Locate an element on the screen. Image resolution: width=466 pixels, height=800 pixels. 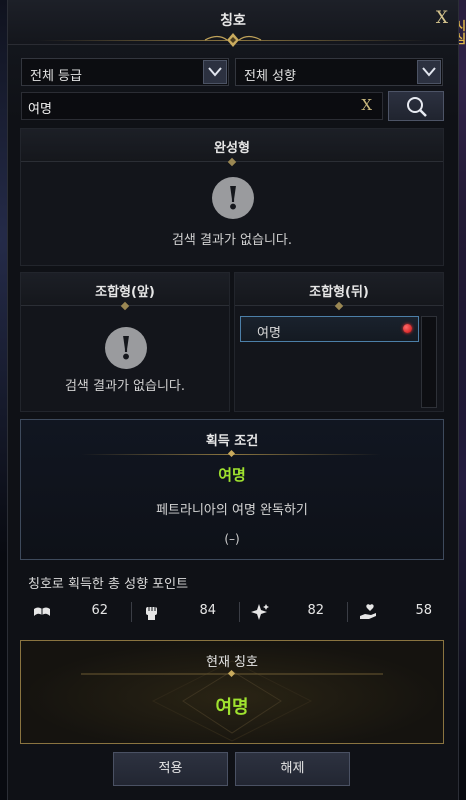
current-title-heading: 현재 칭호 is located at coordinates (232, 662).